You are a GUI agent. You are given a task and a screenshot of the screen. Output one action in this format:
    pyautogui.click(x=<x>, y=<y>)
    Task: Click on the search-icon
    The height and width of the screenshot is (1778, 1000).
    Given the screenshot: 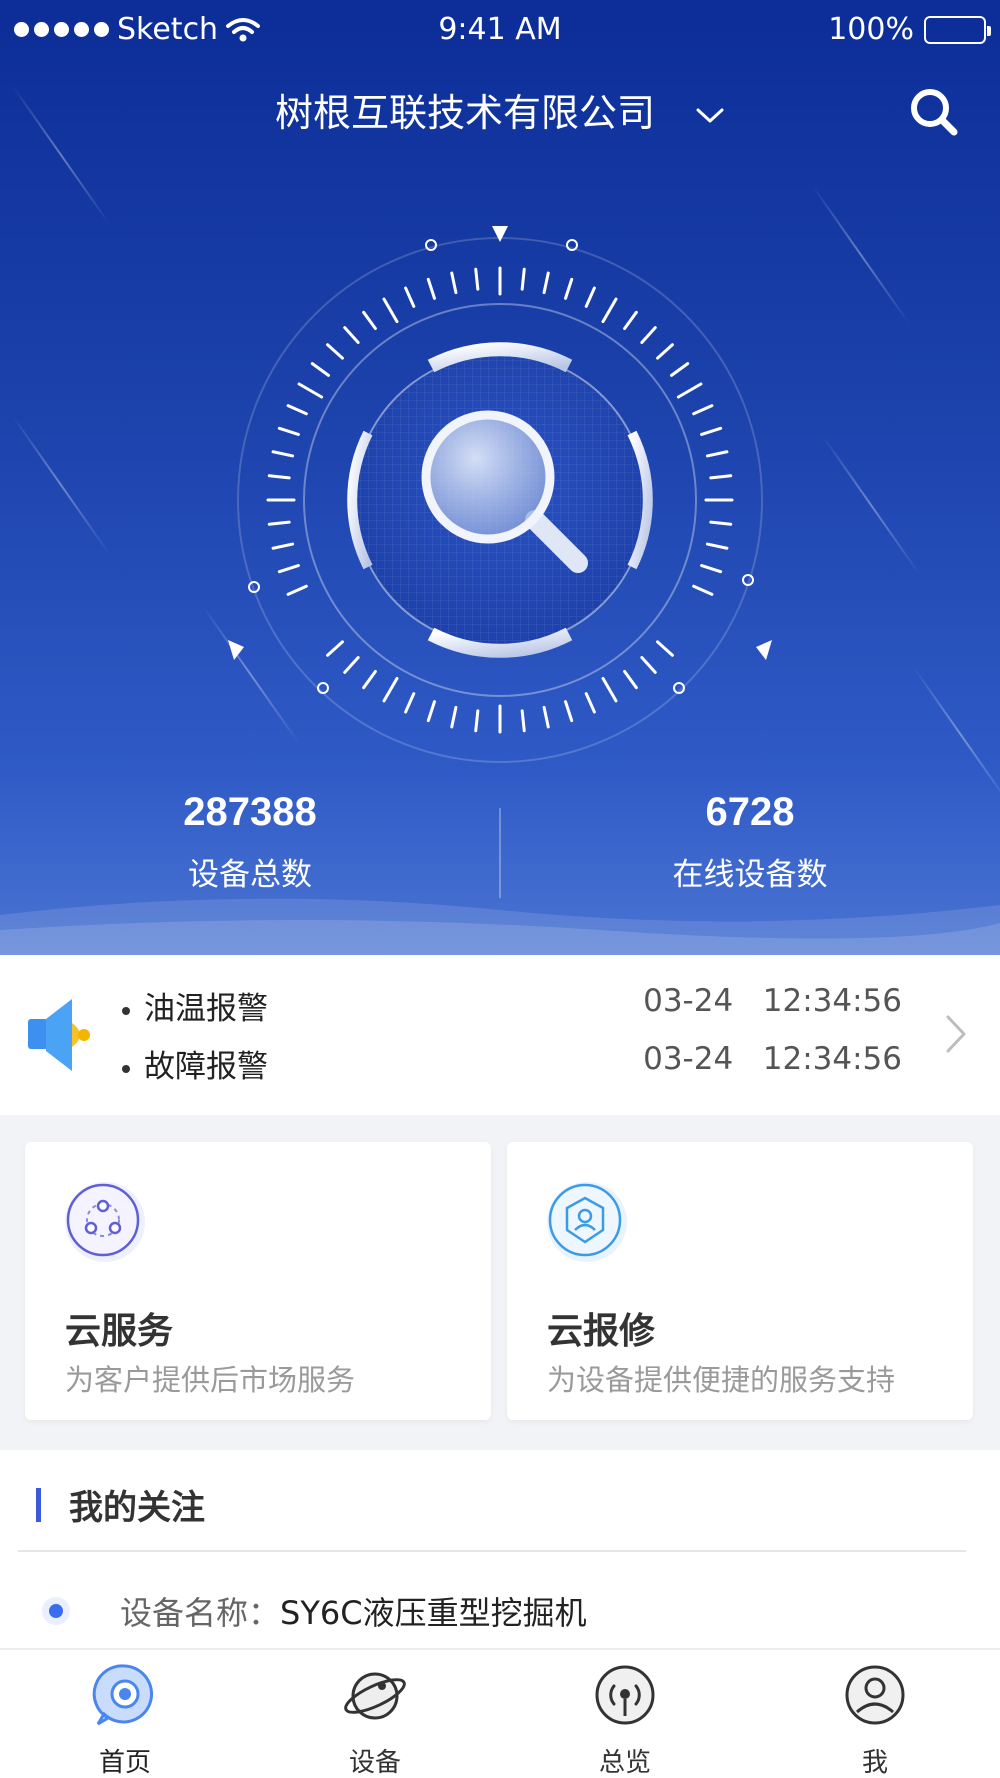 What is the action you would take?
    pyautogui.click(x=934, y=112)
    